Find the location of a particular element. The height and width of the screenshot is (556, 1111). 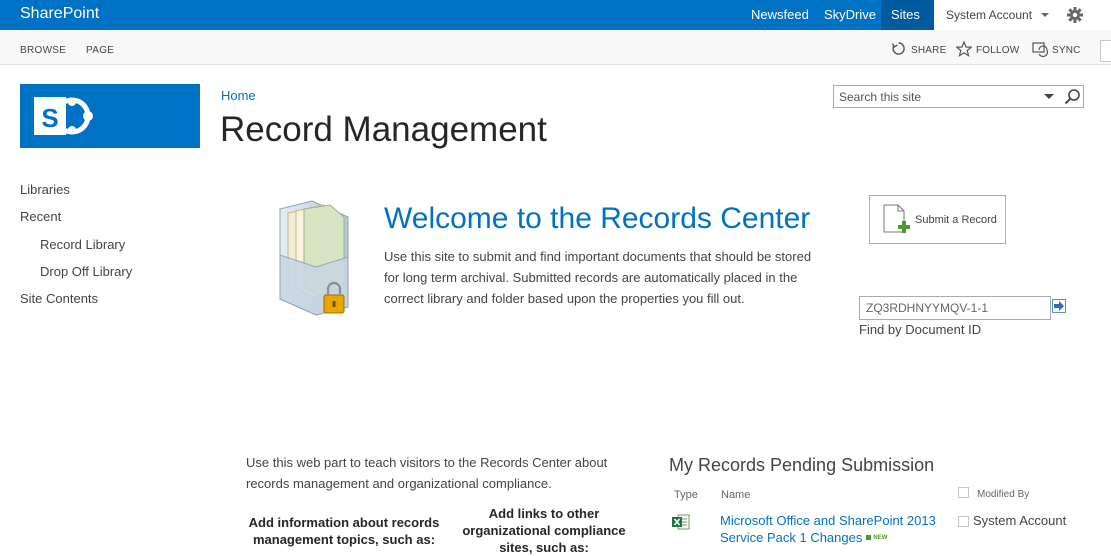

pending-records-title: My Records Pending Submission is located at coordinates (802, 465).